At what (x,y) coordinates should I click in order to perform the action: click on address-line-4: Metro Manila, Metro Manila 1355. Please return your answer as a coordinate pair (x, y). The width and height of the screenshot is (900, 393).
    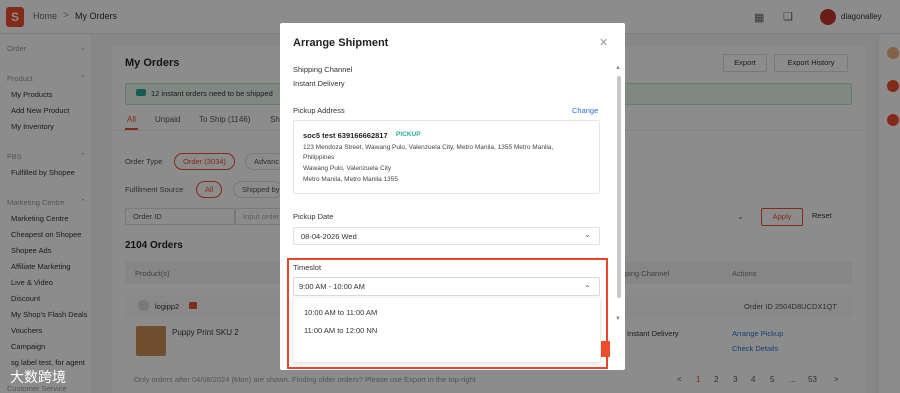
    Looking at the image, I should click on (351, 179).